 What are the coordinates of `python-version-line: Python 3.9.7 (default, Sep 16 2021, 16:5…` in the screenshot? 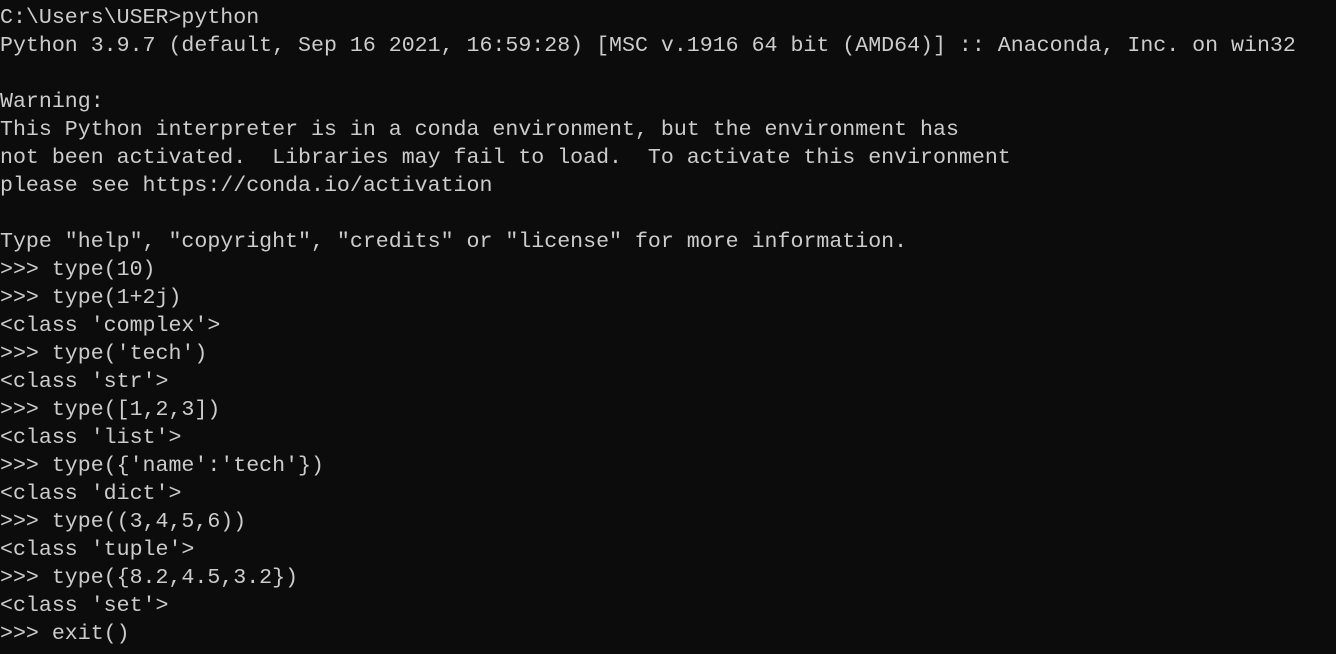 It's located at (648, 46).